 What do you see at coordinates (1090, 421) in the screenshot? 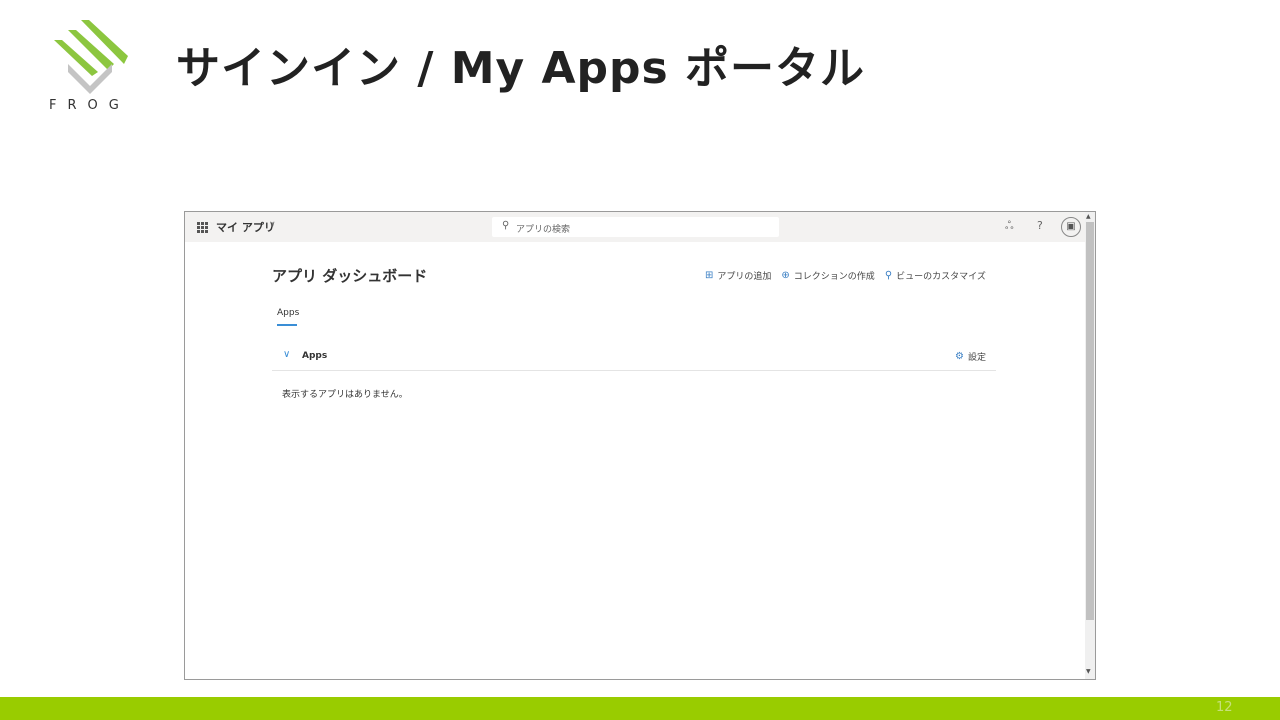
I see `scroll-thumb` at bounding box center [1090, 421].